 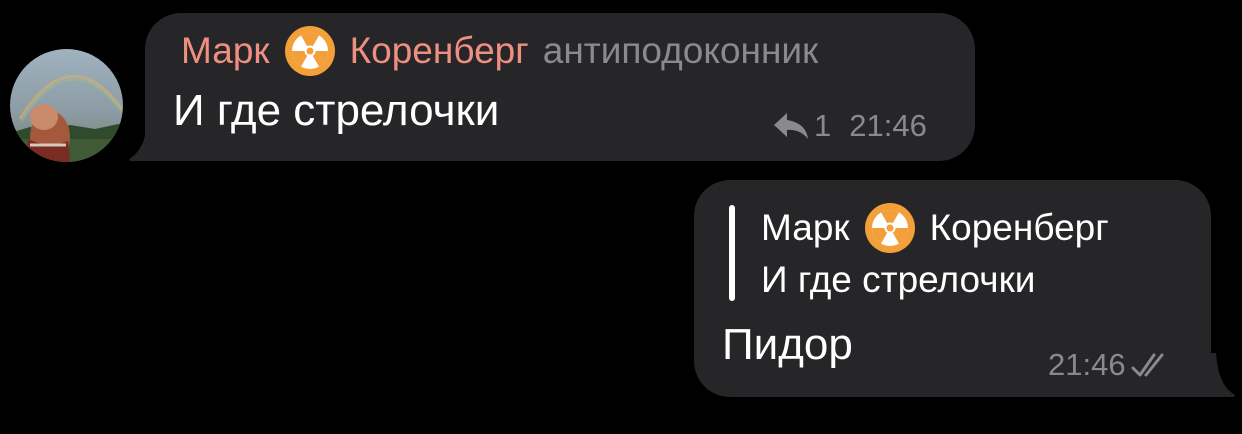 I want to click on quoted-author: Марк Коренберг, so click(x=935, y=228).